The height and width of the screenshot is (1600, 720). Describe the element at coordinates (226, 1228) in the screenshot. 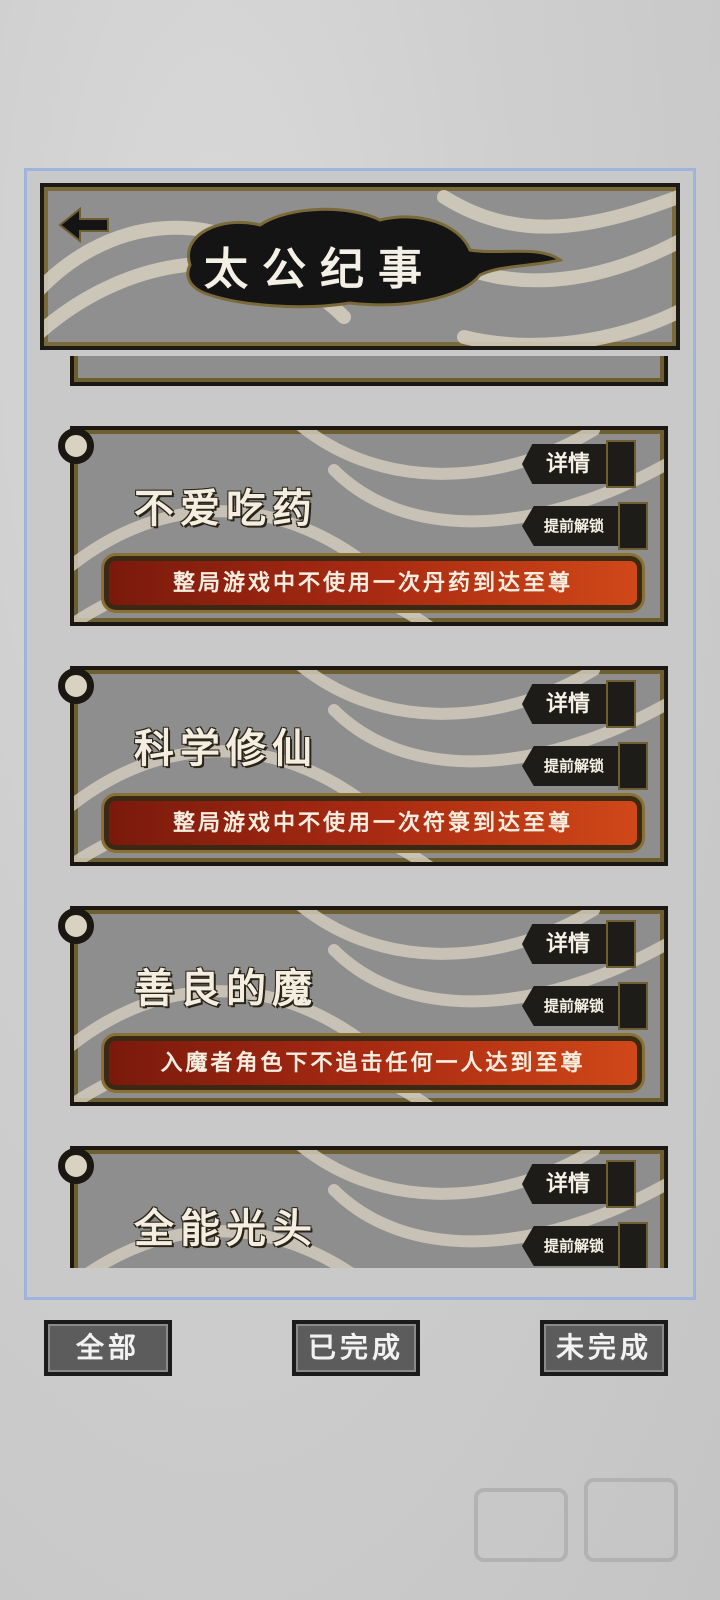

I see `achievement-title: 全能光头` at that location.